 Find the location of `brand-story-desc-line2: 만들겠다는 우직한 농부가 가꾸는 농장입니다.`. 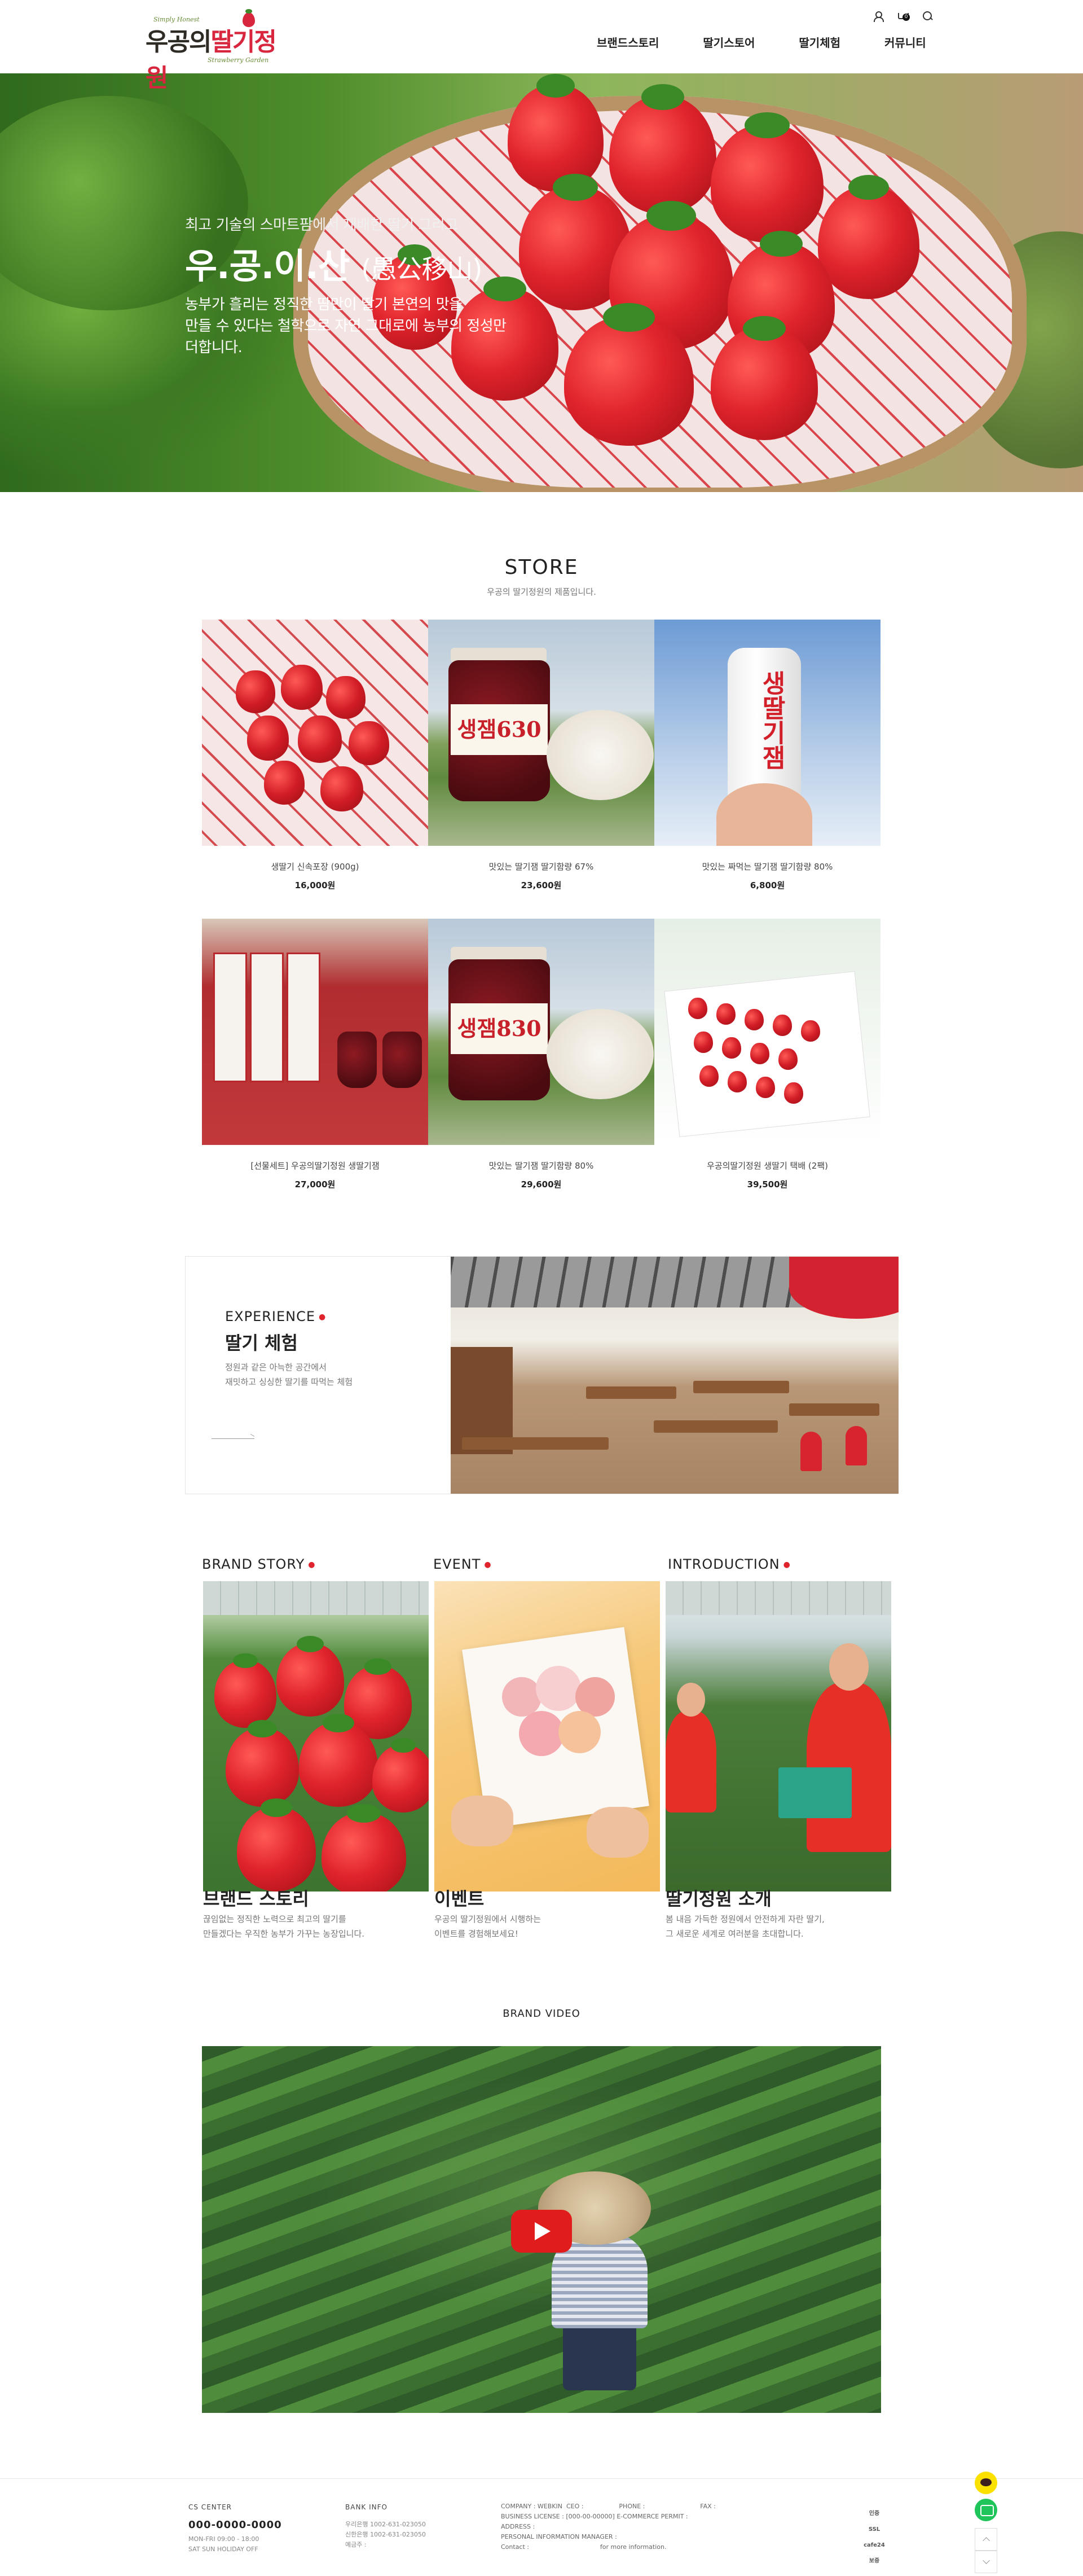

brand-story-desc-line2: 만들겠다는 우직한 농부가 가꾸는 농장입니다. is located at coordinates (284, 1934).